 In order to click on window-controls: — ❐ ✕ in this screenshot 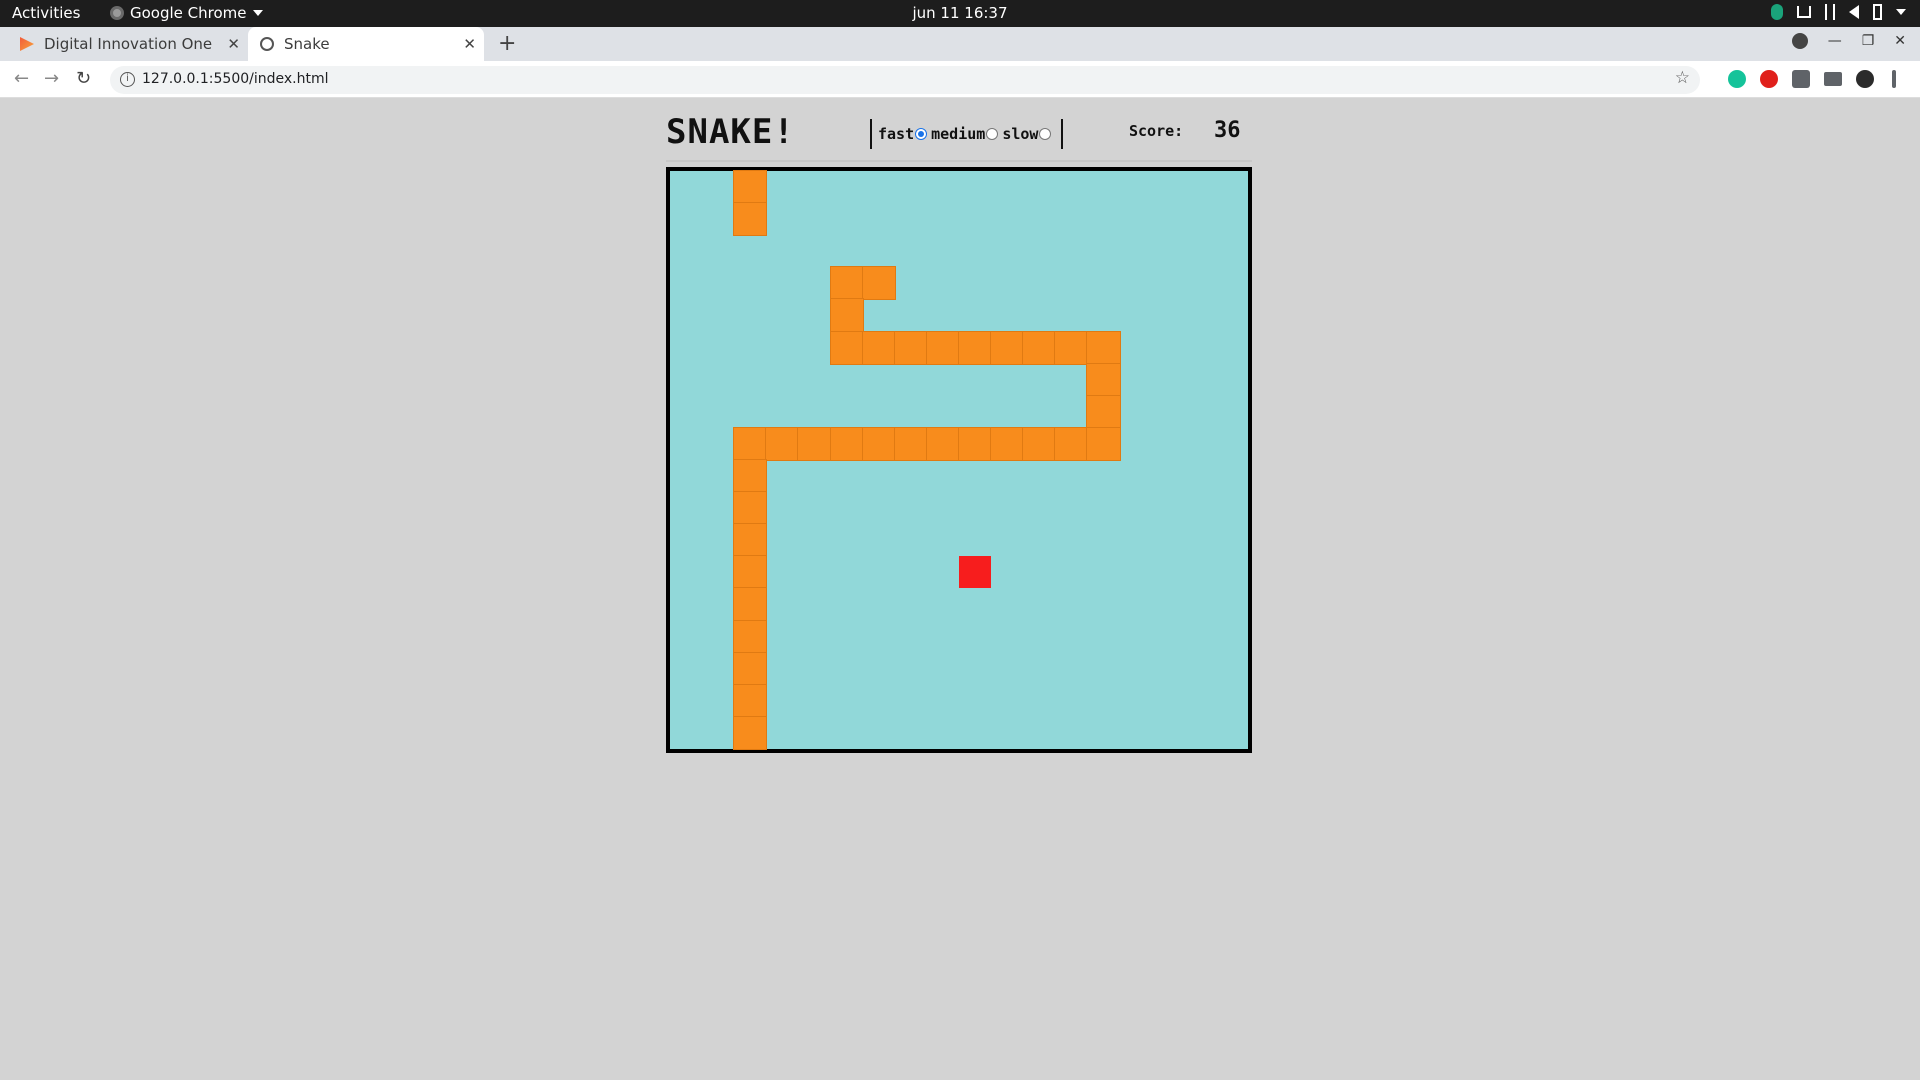, I will do `click(1848, 41)`.